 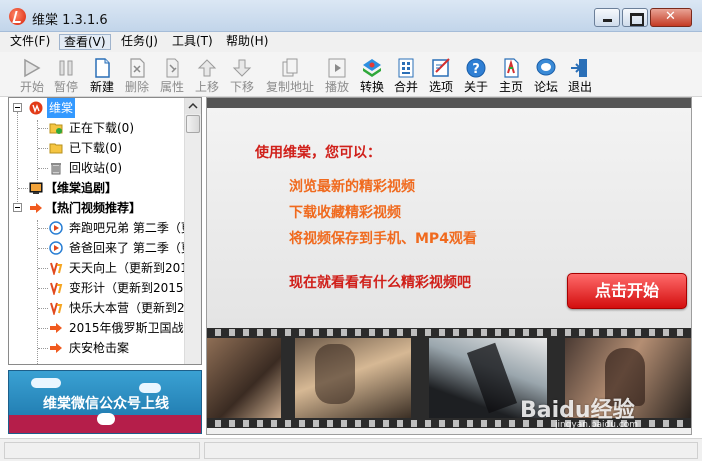 What do you see at coordinates (56, 169) in the screenshot?
I see `recycle-bin-icon` at bounding box center [56, 169].